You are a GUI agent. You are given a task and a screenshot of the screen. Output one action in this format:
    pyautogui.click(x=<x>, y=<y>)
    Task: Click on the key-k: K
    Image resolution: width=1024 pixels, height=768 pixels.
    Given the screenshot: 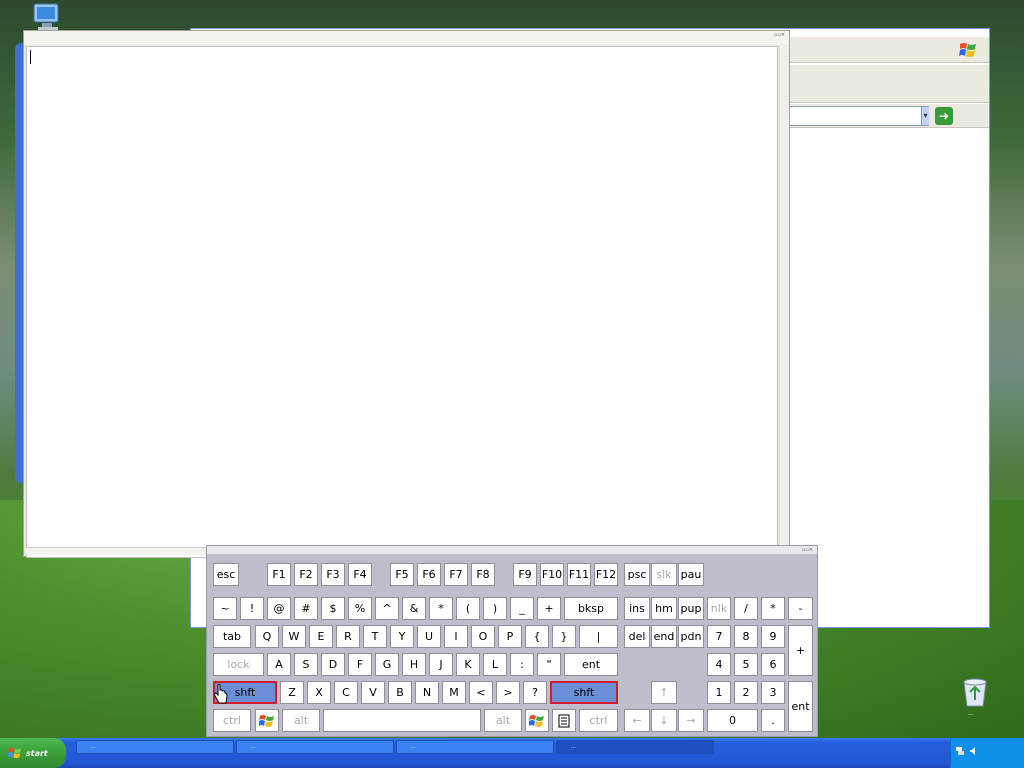 What is the action you would take?
    pyautogui.click(x=468, y=664)
    